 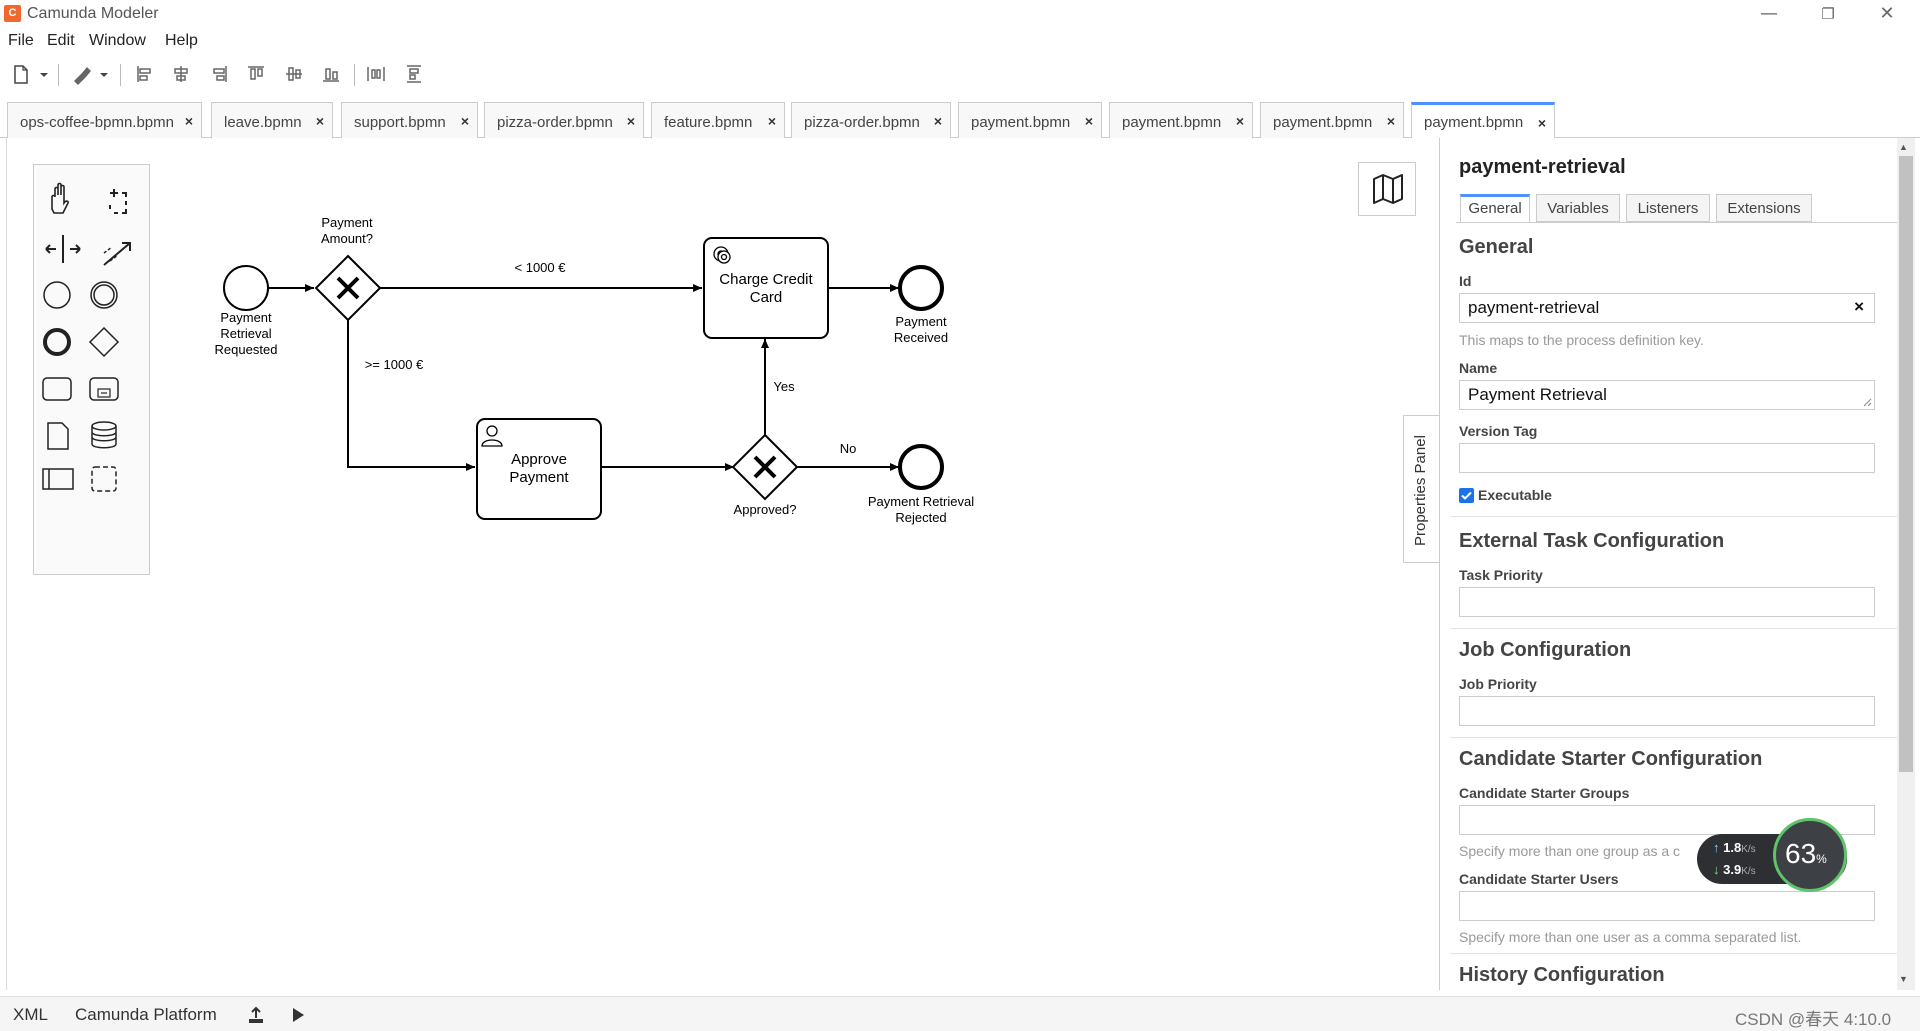 I want to click on section-candidate-title: Candidate Starter Configuration, so click(x=1611, y=759).